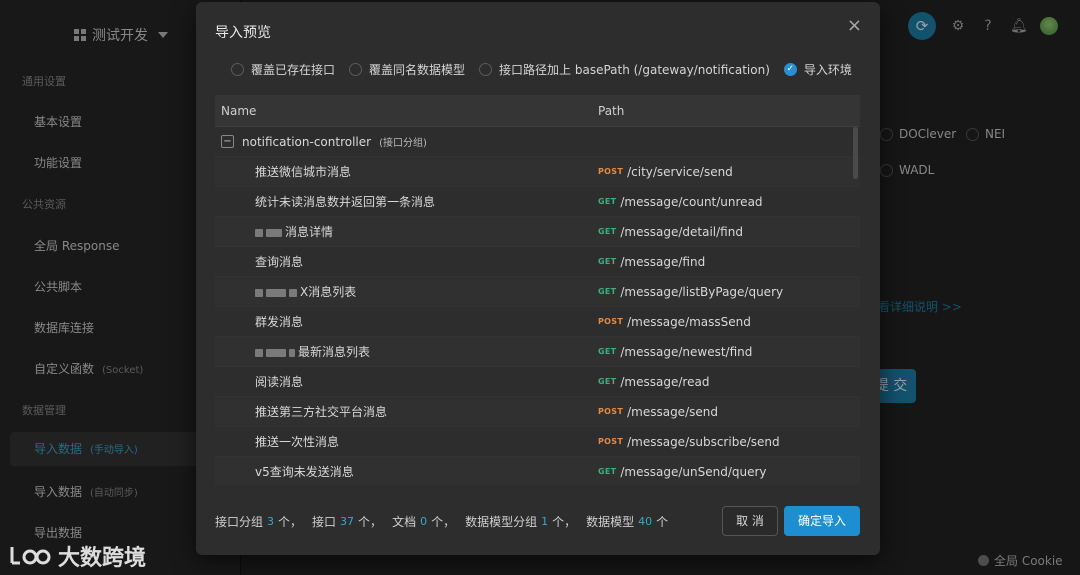  What do you see at coordinates (822, 521) in the screenshot?
I see `confirm-import-button: 确定导入` at bounding box center [822, 521].